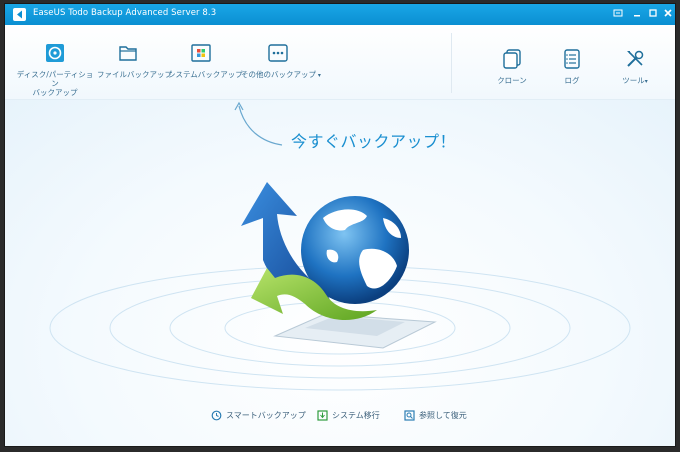 Image resolution: width=680 pixels, height=452 pixels. What do you see at coordinates (278, 74) in the screenshot?
I see `other-backup-label: その他のバックアップ` at bounding box center [278, 74].